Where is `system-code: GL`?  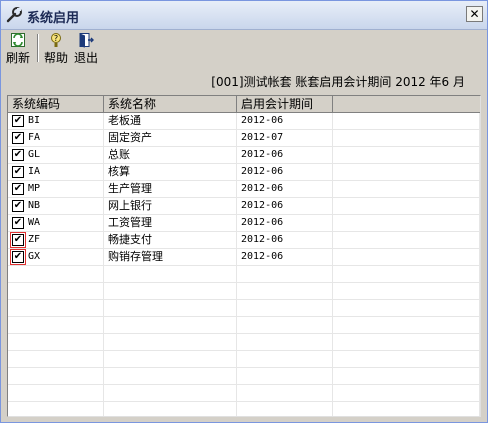 system-code: GL is located at coordinates (34, 154).